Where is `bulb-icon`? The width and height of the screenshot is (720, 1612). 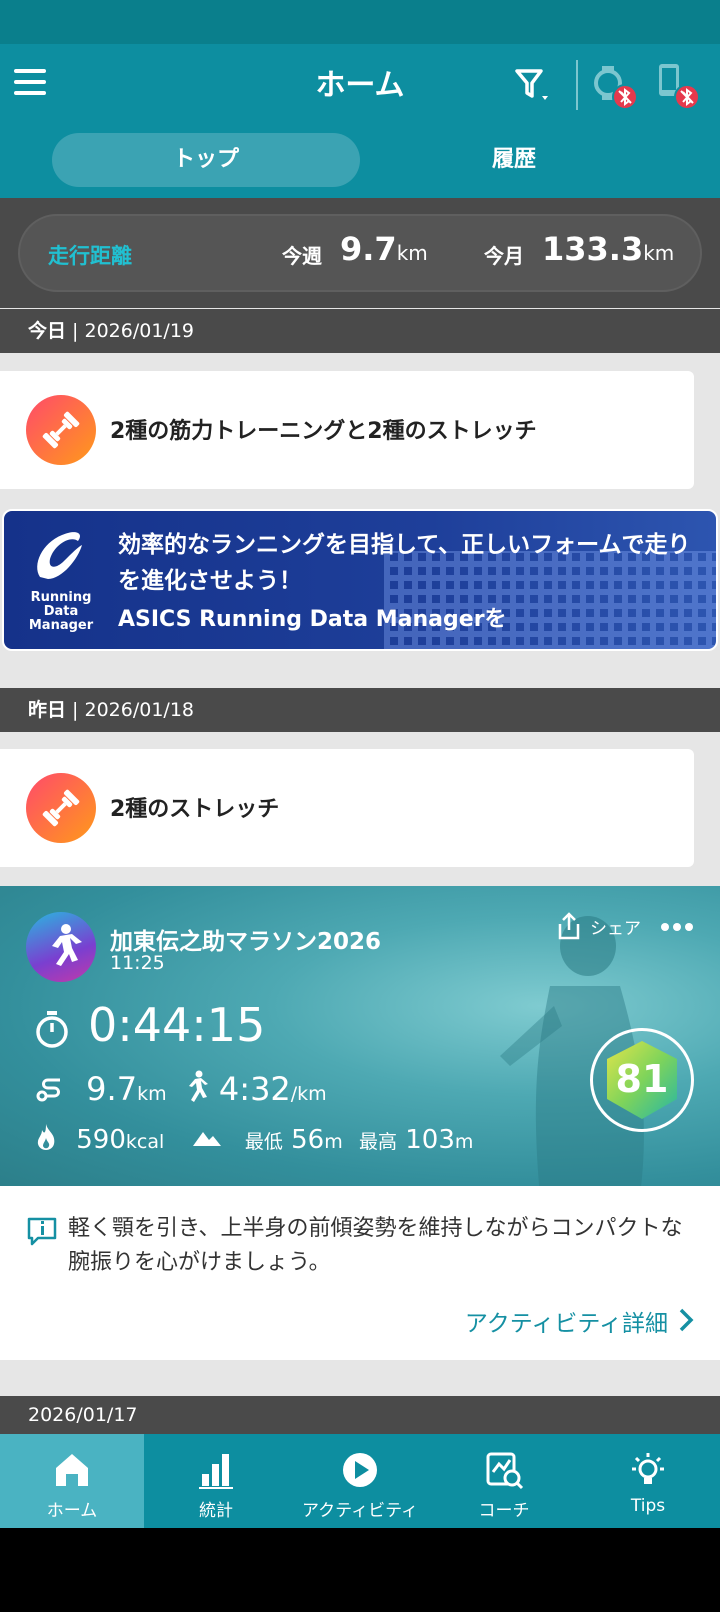 bulb-icon is located at coordinates (648, 1468).